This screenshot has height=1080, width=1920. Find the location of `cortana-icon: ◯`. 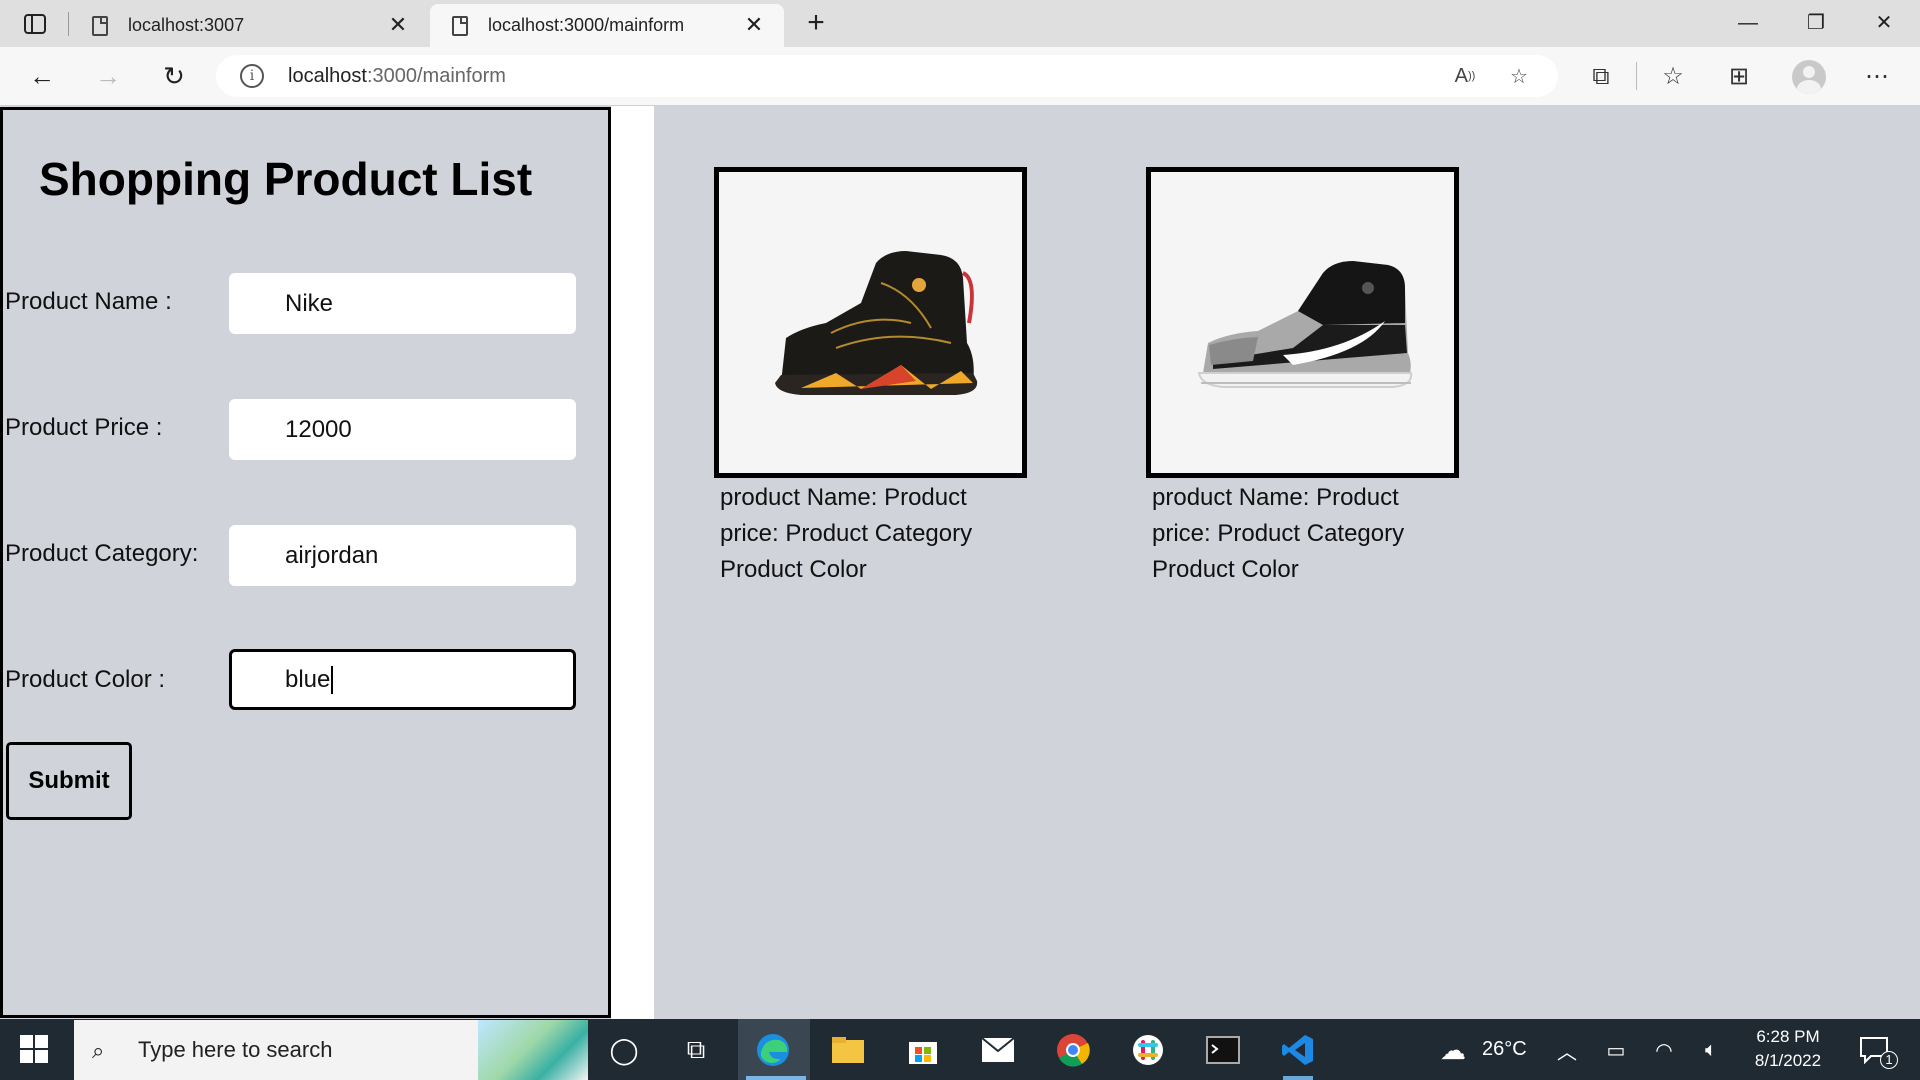

cortana-icon: ◯ is located at coordinates (624, 1050).